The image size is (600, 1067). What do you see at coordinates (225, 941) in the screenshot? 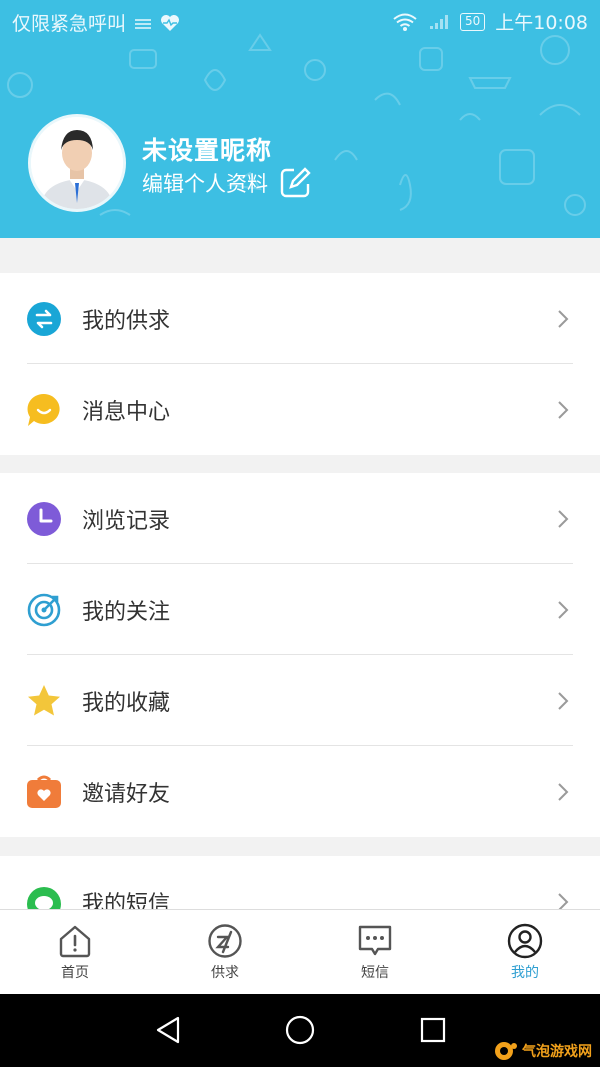
I see `supply-icon` at bounding box center [225, 941].